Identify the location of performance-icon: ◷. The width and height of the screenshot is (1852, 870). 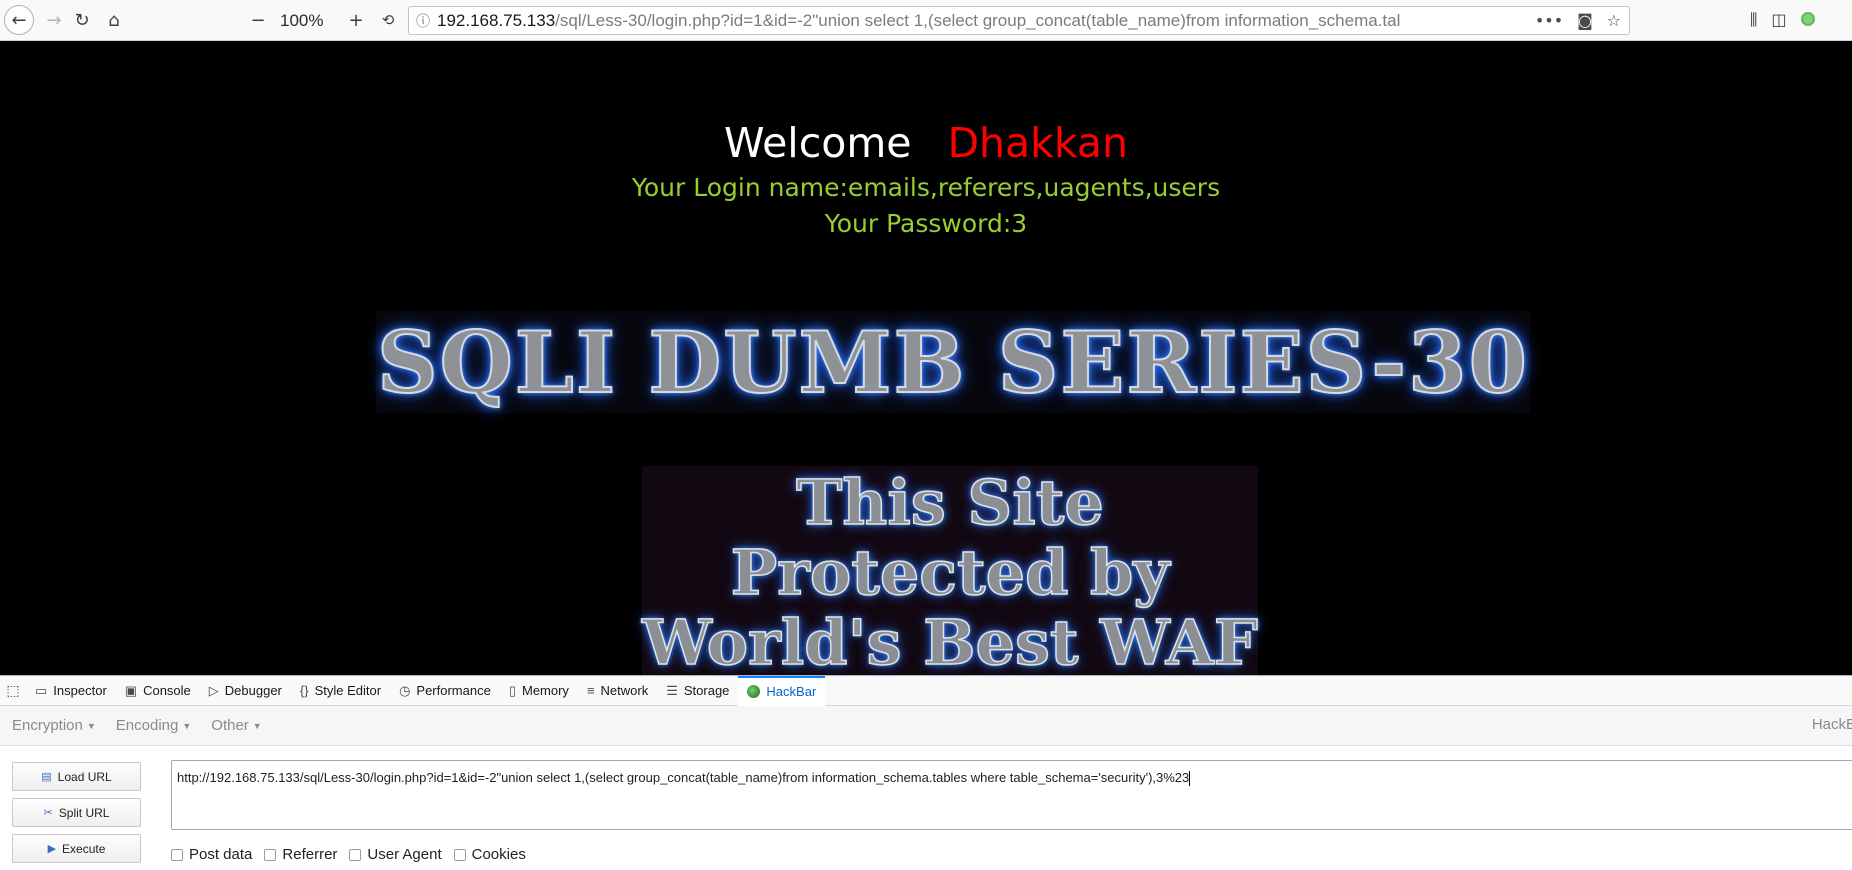
(405, 690).